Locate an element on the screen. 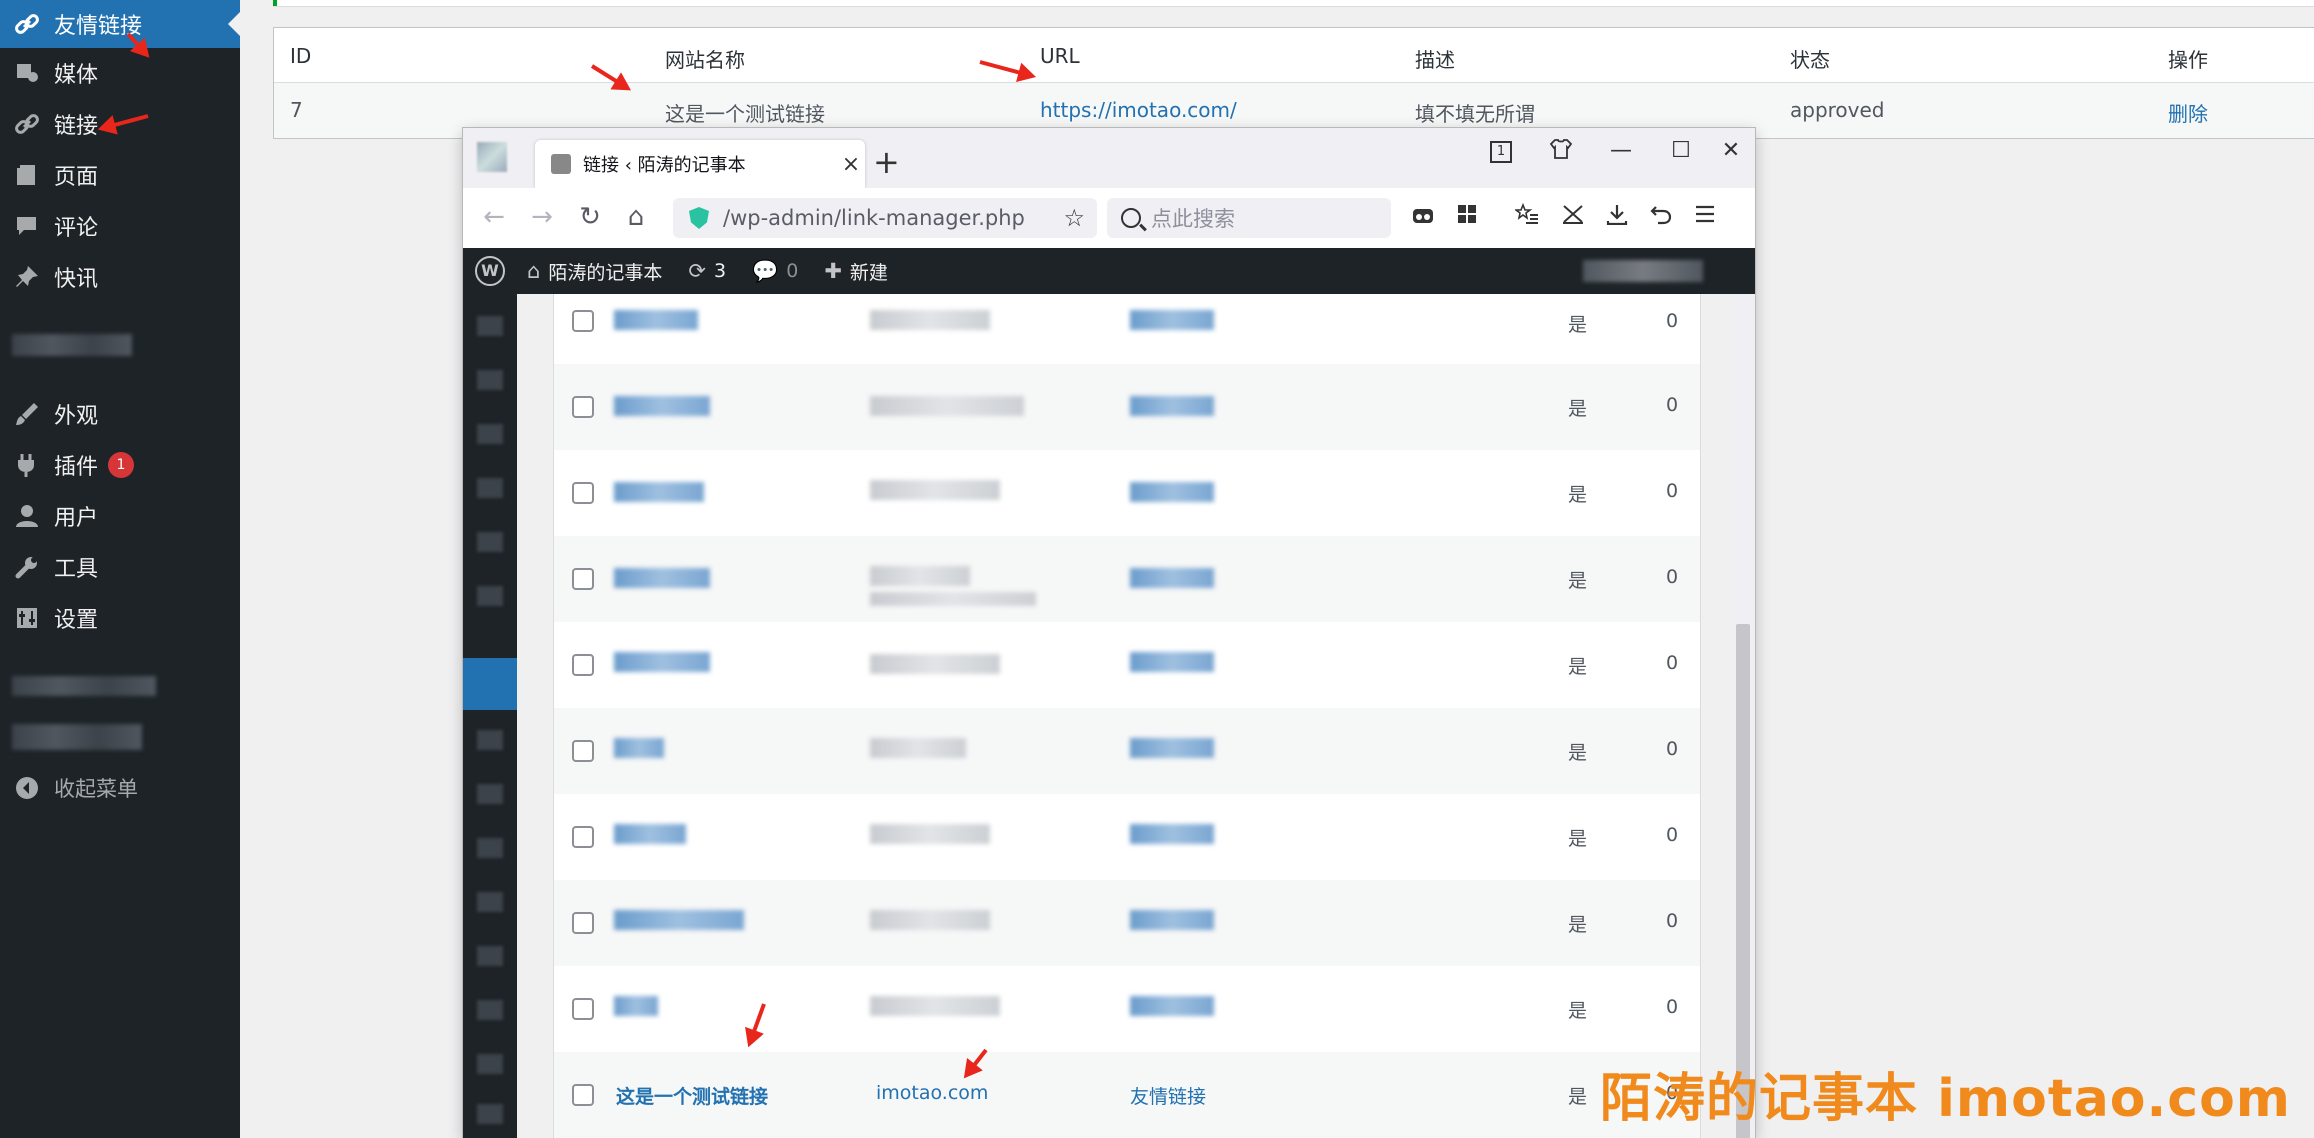  search-input: 点此搜索 is located at coordinates (1249, 218).